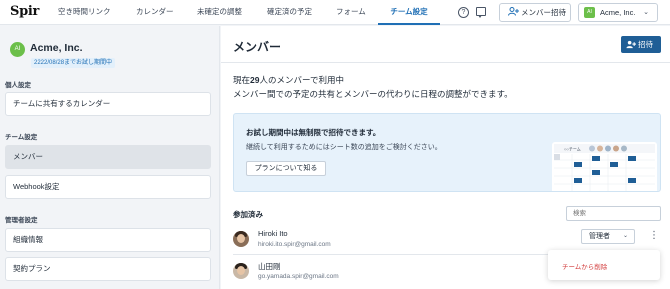  Describe the element at coordinates (108, 269) in the screenshot. I see `sidebar-item-contract-plan: 契約プラン` at that location.